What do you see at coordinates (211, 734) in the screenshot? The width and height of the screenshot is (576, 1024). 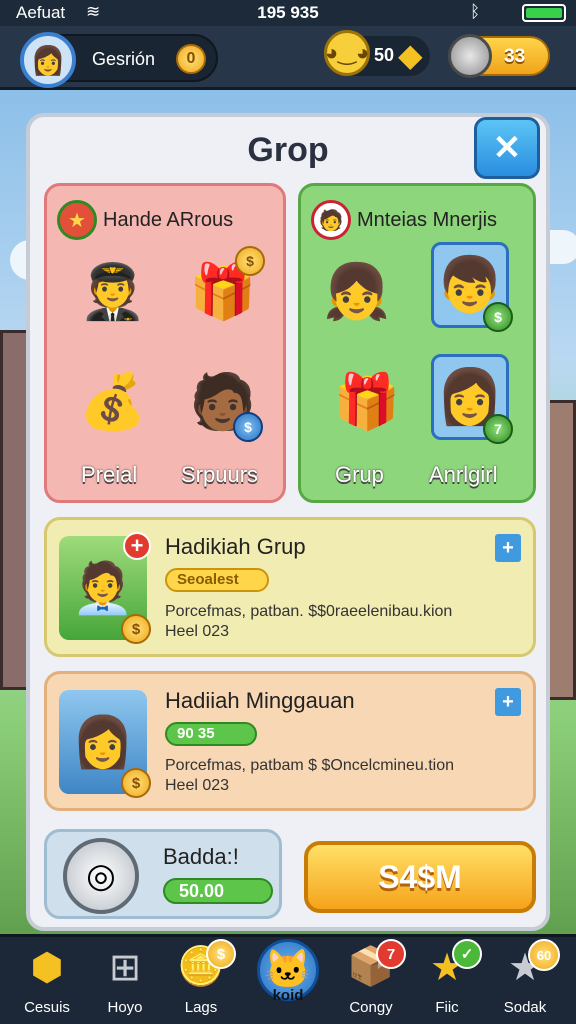 I see `reward-tag: 90 35` at bounding box center [211, 734].